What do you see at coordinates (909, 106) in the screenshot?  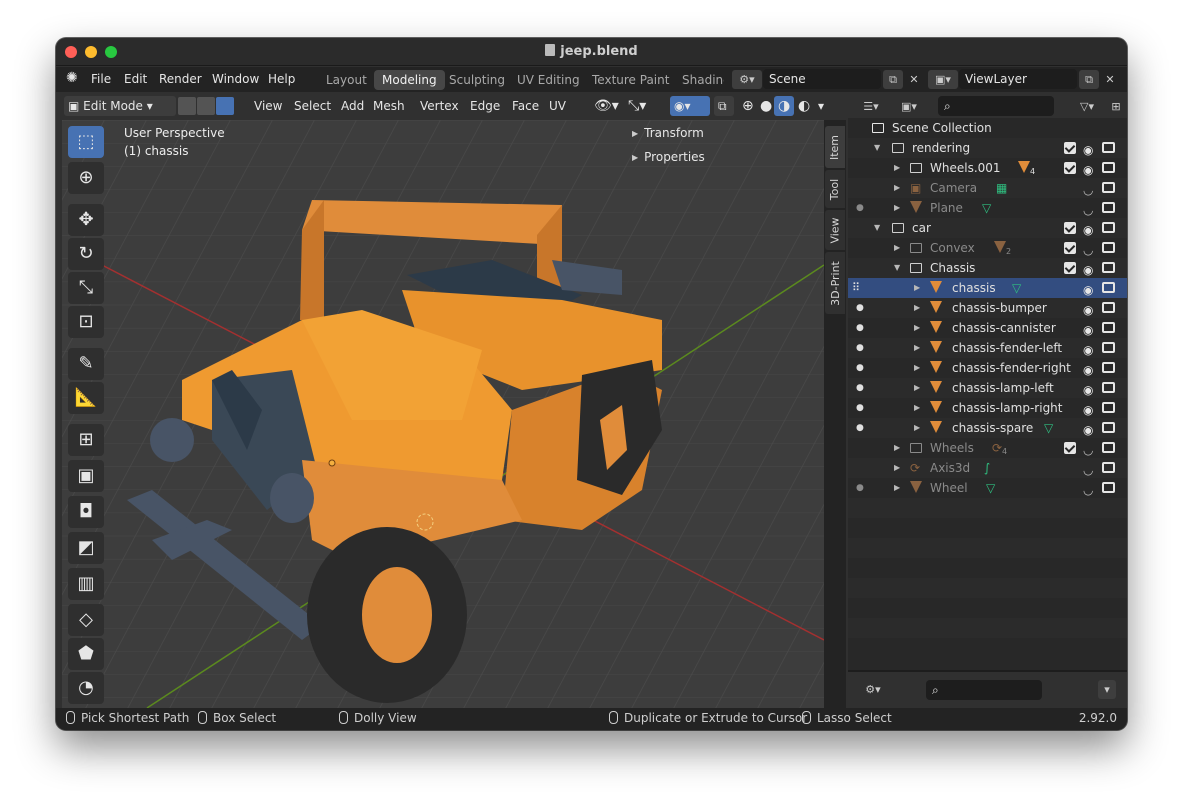 I see `display-mode-icon: ▣▾` at bounding box center [909, 106].